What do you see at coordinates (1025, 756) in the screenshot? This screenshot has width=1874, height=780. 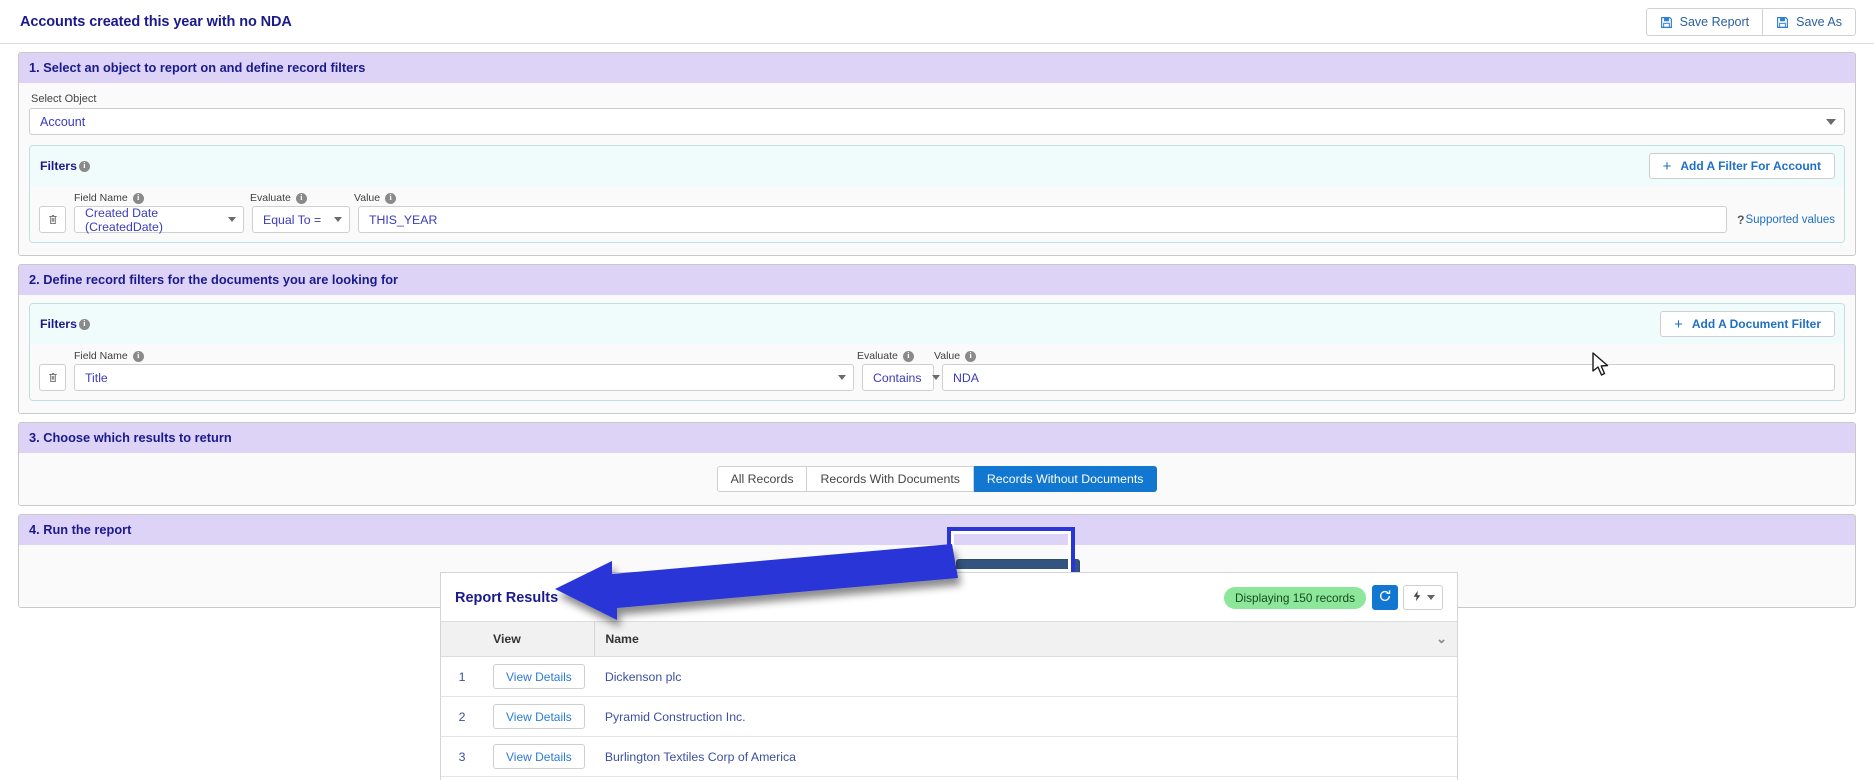 I see `row-name: Burlington Textiles Corp of America` at bounding box center [1025, 756].